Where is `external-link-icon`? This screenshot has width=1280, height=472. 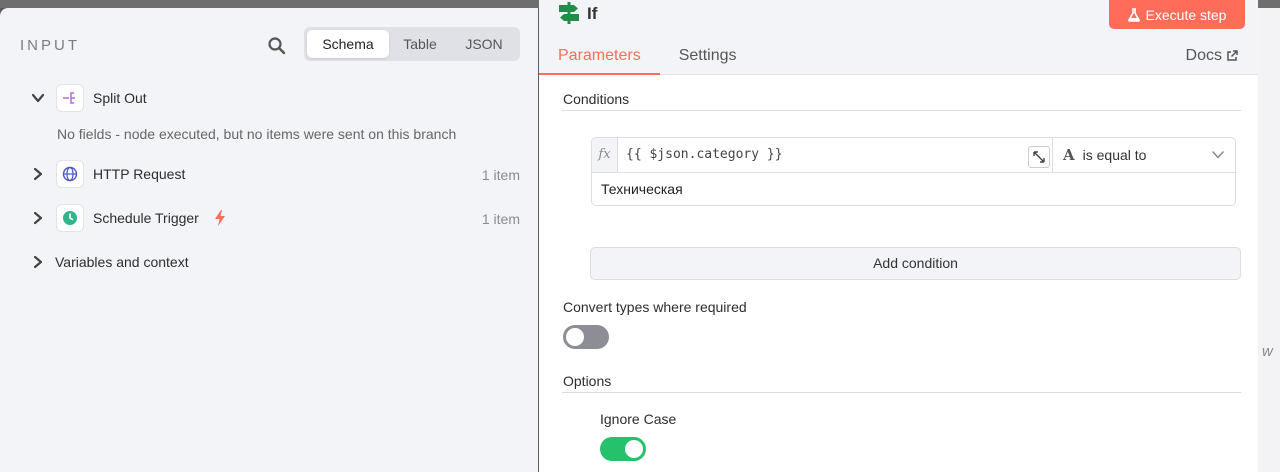 external-link-icon is located at coordinates (1232, 55).